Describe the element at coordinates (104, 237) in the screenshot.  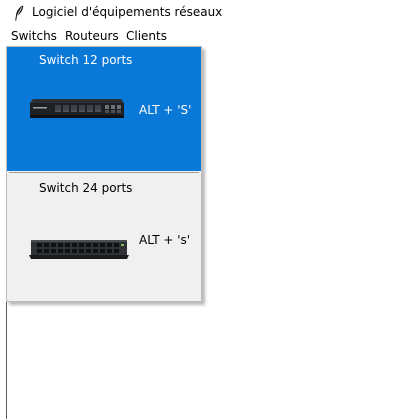
I see `menu-item-switch-24-ports: Switch 24 ports ALT + 's'` at that location.